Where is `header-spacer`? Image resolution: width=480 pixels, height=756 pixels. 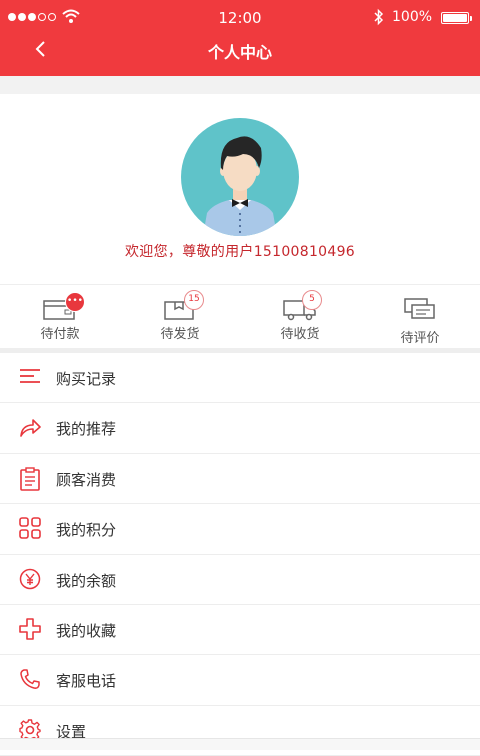 header-spacer is located at coordinates (240, 85).